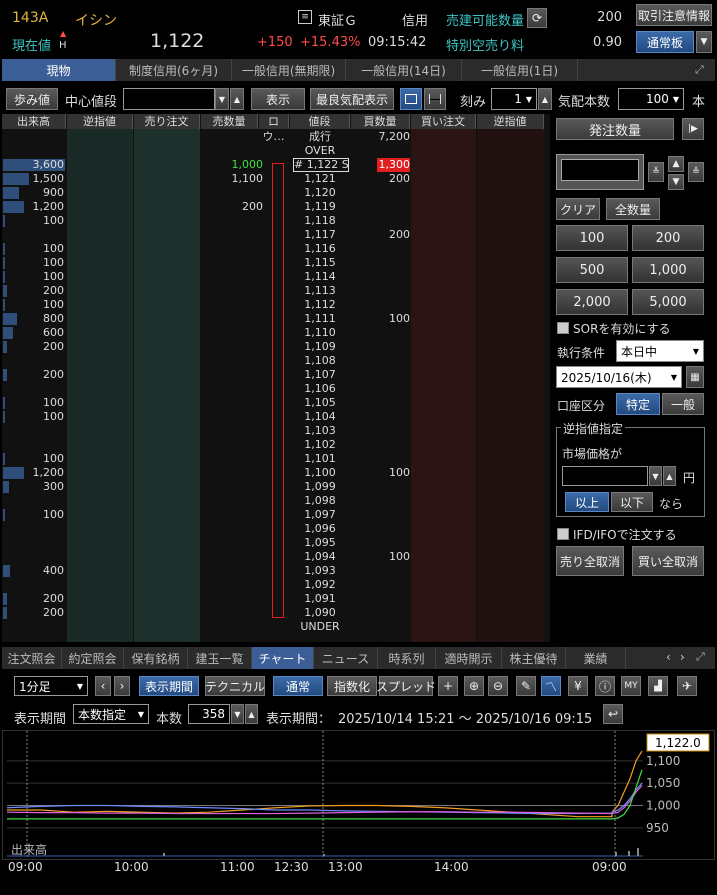 The image size is (717, 895). I want to click on notice-button: 取引注意情報, so click(674, 15).